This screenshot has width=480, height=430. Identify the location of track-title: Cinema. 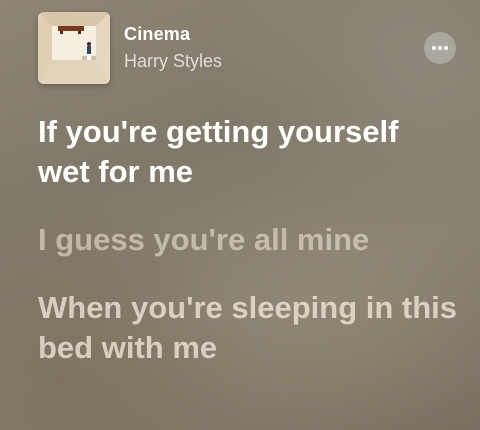
(157, 34).